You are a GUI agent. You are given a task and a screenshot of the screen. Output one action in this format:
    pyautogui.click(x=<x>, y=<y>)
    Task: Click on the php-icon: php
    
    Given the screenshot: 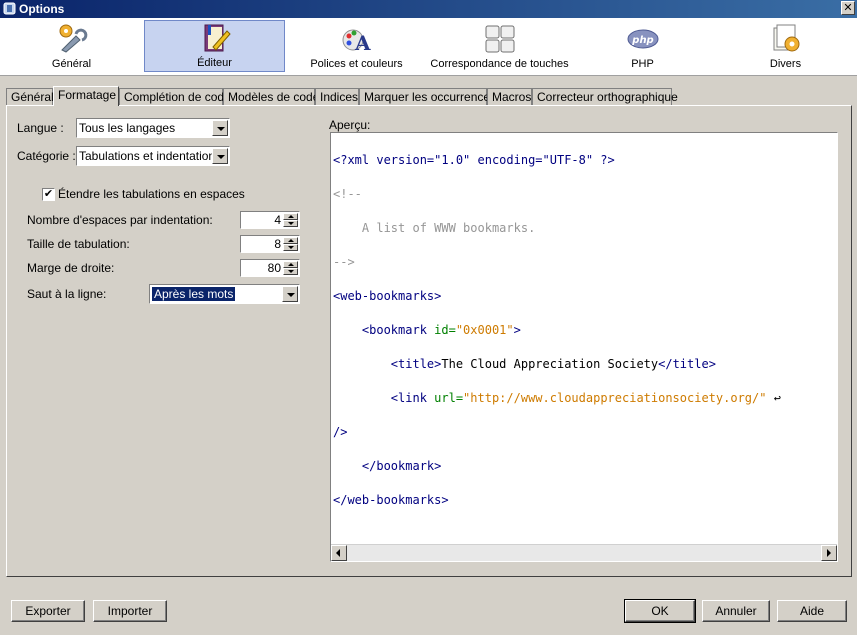 What is the action you would take?
    pyautogui.click(x=642, y=39)
    